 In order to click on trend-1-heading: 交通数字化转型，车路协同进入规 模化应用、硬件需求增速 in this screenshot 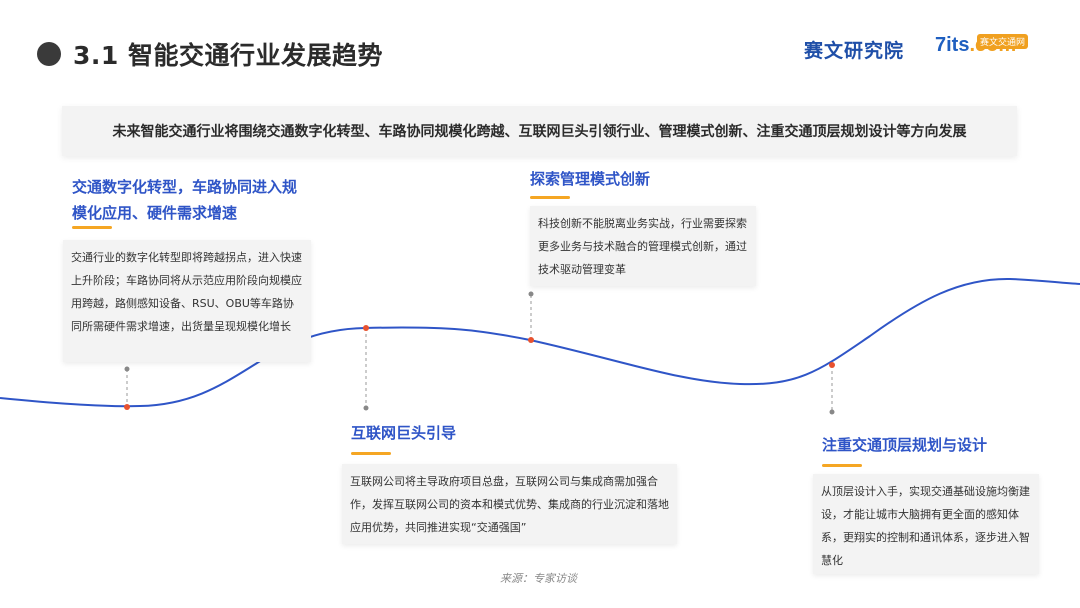, I will do `click(202, 200)`.